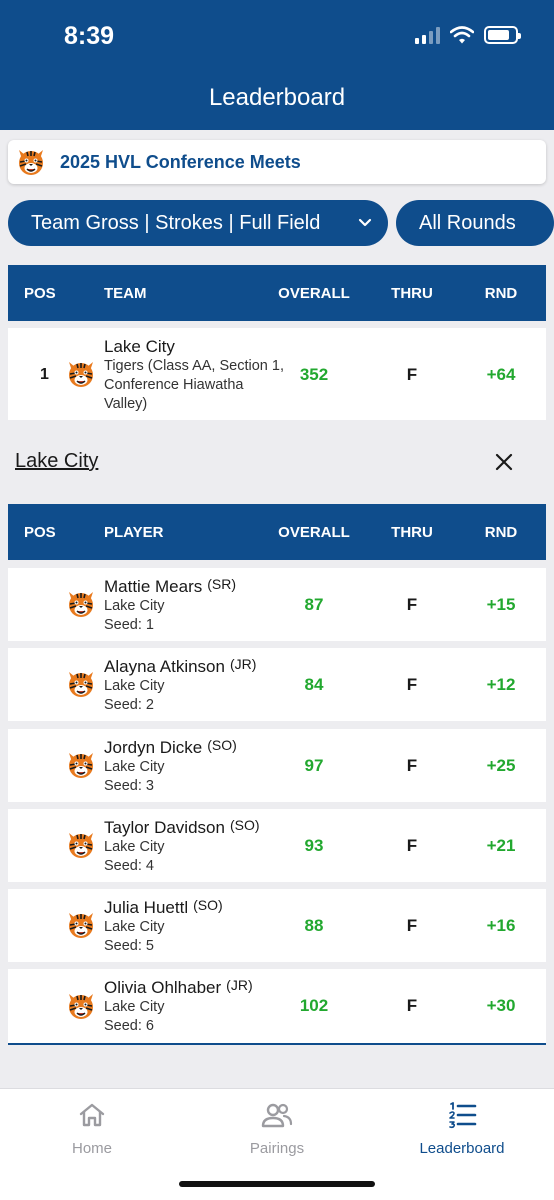 This screenshot has width=554, height=1200. What do you see at coordinates (180, 685) in the screenshot?
I see `player-name-block: Alayna Atkinson (JR) Lake City Seed: 2` at bounding box center [180, 685].